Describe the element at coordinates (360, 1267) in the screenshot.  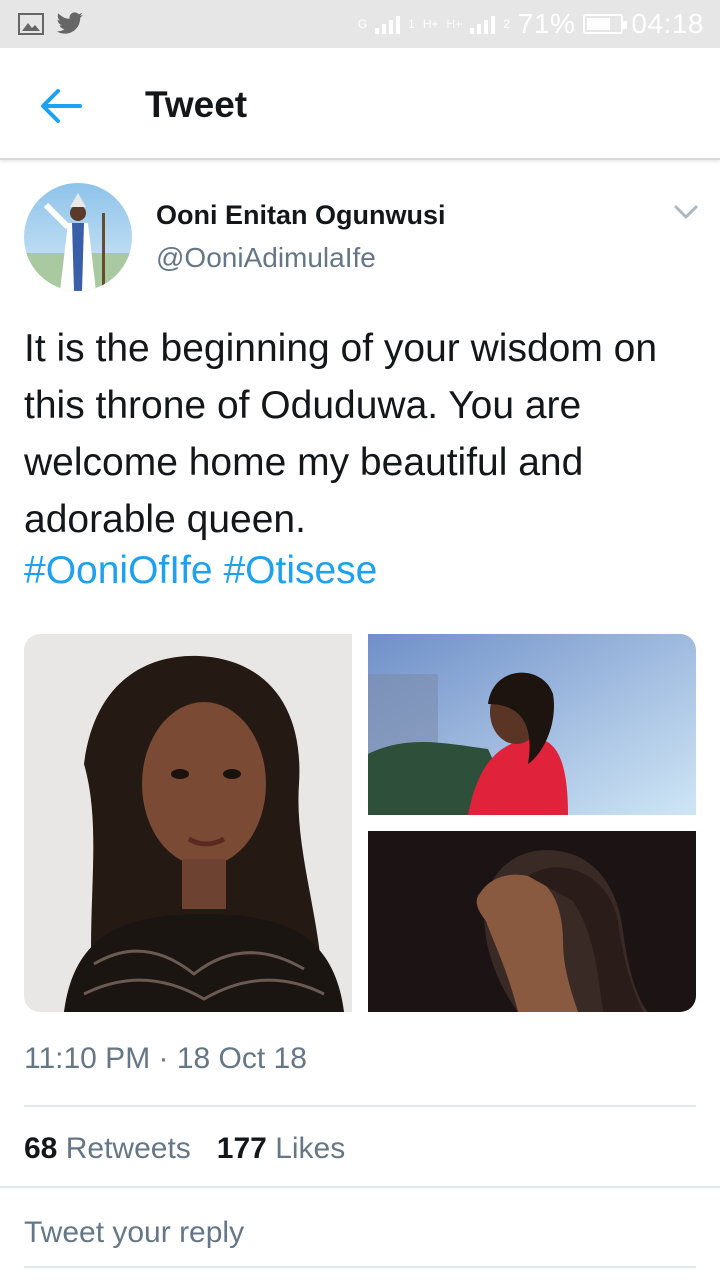
I see `reply-underline` at that location.